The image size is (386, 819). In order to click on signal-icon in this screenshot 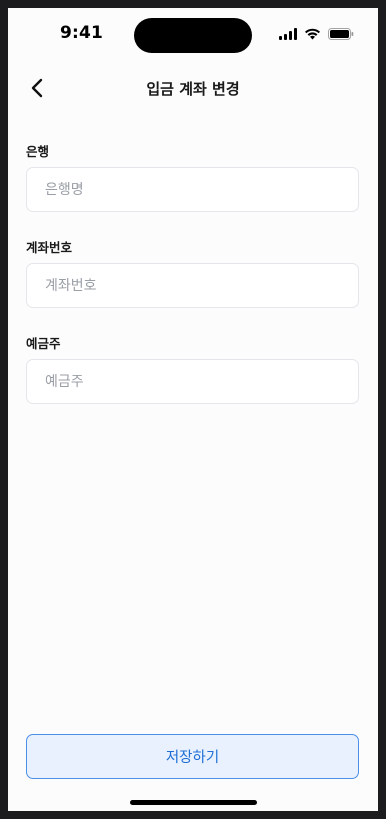, I will do `click(288, 34)`.